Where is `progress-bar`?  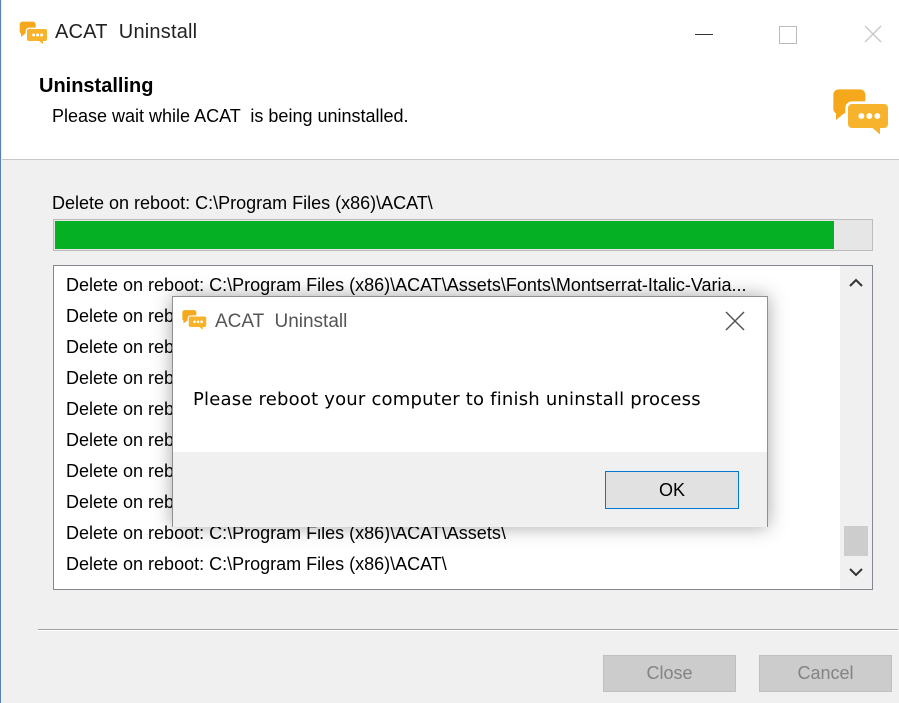 progress-bar is located at coordinates (463, 235).